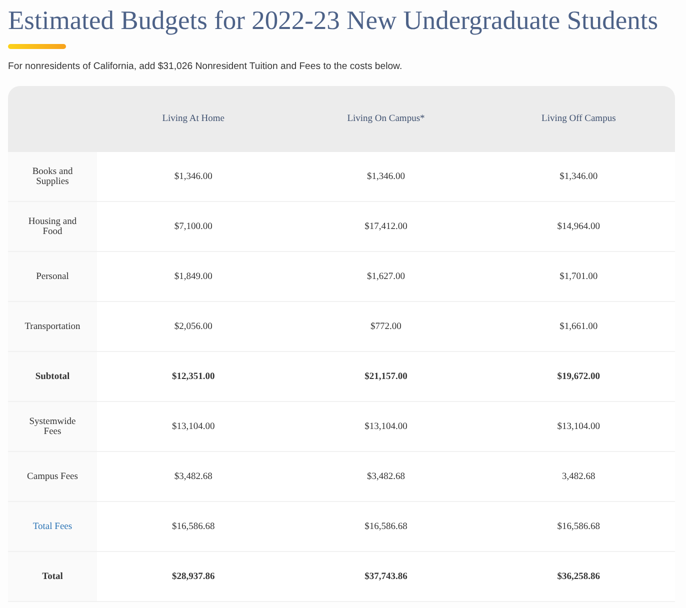 The width and height of the screenshot is (686, 608). What do you see at coordinates (386, 227) in the screenshot?
I see `table-cell: $17,412.00` at bounding box center [386, 227].